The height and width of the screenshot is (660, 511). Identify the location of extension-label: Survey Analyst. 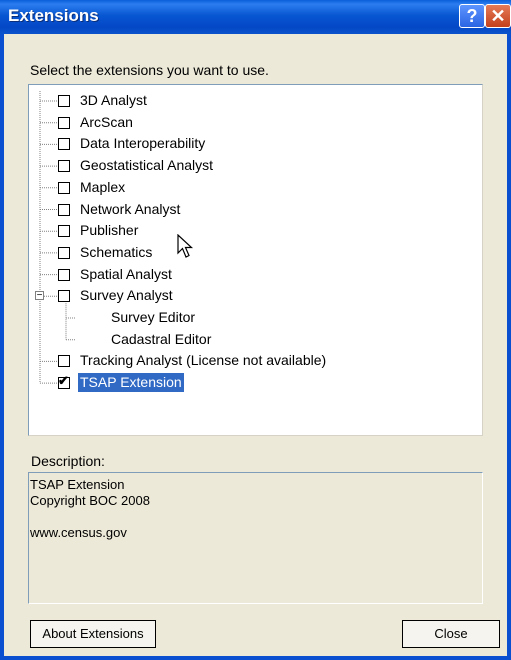
(126, 295).